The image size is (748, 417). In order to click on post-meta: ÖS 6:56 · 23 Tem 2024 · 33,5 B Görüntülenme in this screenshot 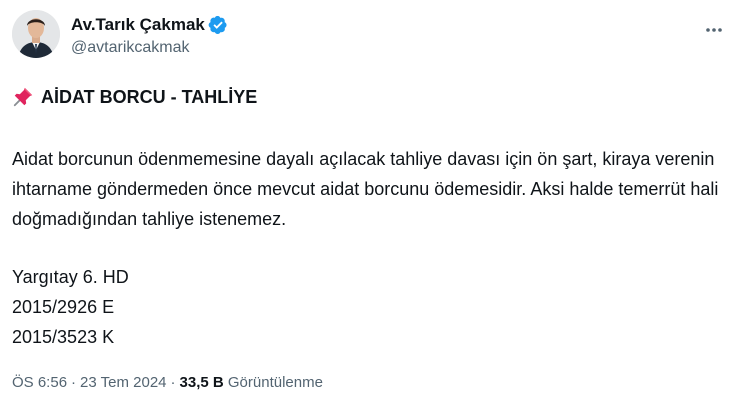, I will do `click(167, 383)`.